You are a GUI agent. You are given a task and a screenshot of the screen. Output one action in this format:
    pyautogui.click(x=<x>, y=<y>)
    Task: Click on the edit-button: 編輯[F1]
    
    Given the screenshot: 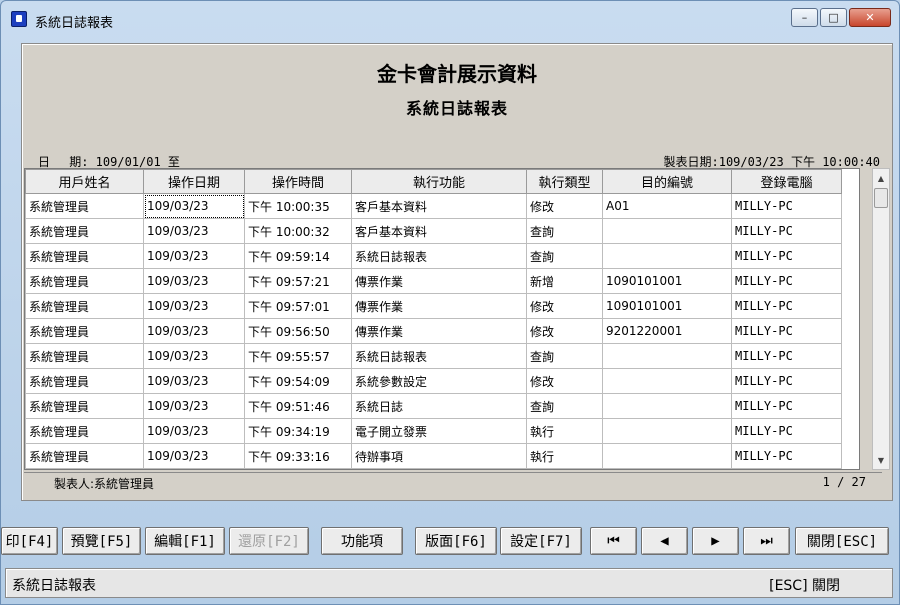 What is the action you would take?
    pyautogui.click(x=185, y=541)
    